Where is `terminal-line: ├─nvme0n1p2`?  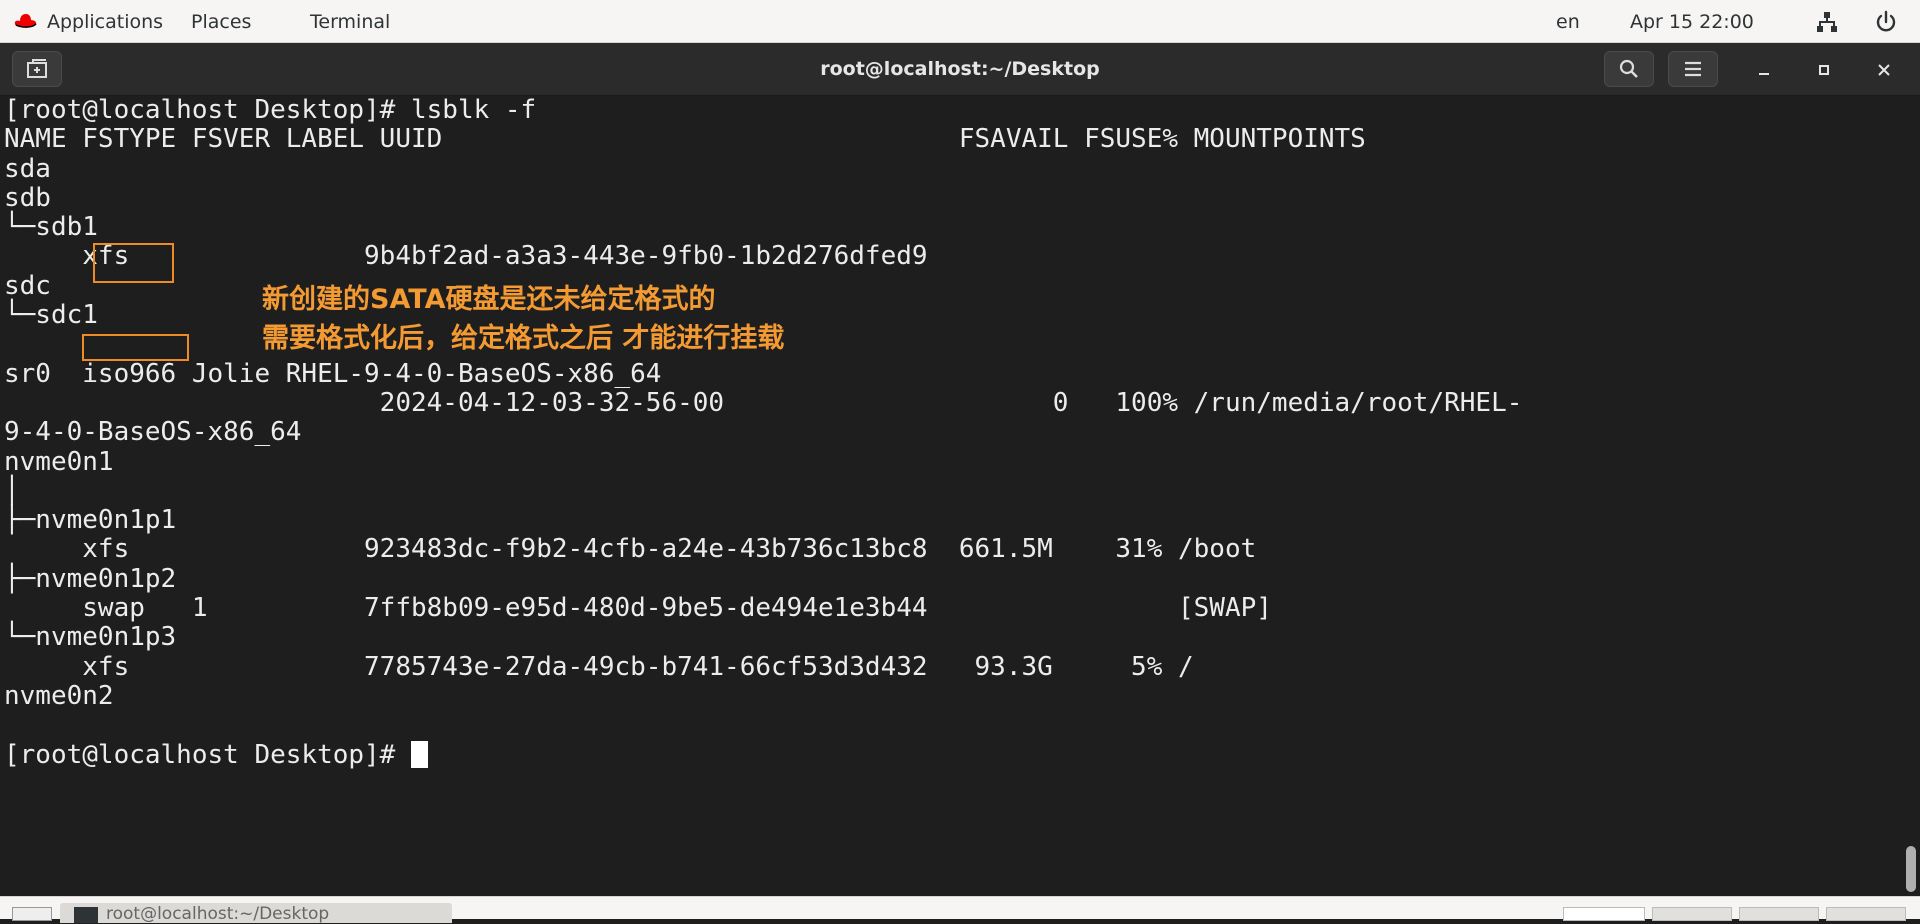 terminal-line: ├─nvme0n1p2 is located at coordinates (90, 578).